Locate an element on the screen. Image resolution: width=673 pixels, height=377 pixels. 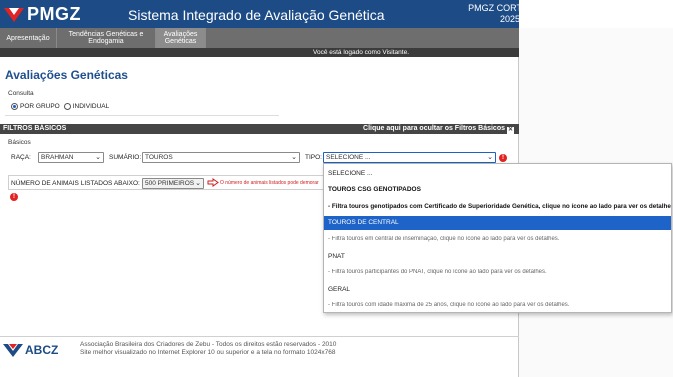
pointing-hand-icon is located at coordinates (213, 182).